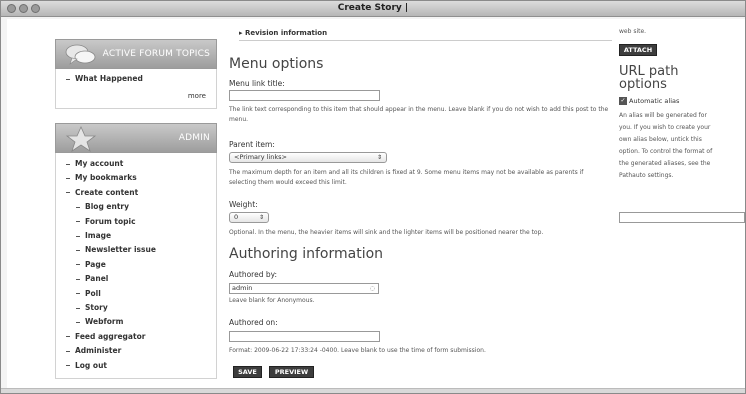 The height and width of the screenshot is (394, 746). Describe the element at coordinates (283, 33) in the screenshot. I see `revision-info-link: ▸ Revision information` at that location.